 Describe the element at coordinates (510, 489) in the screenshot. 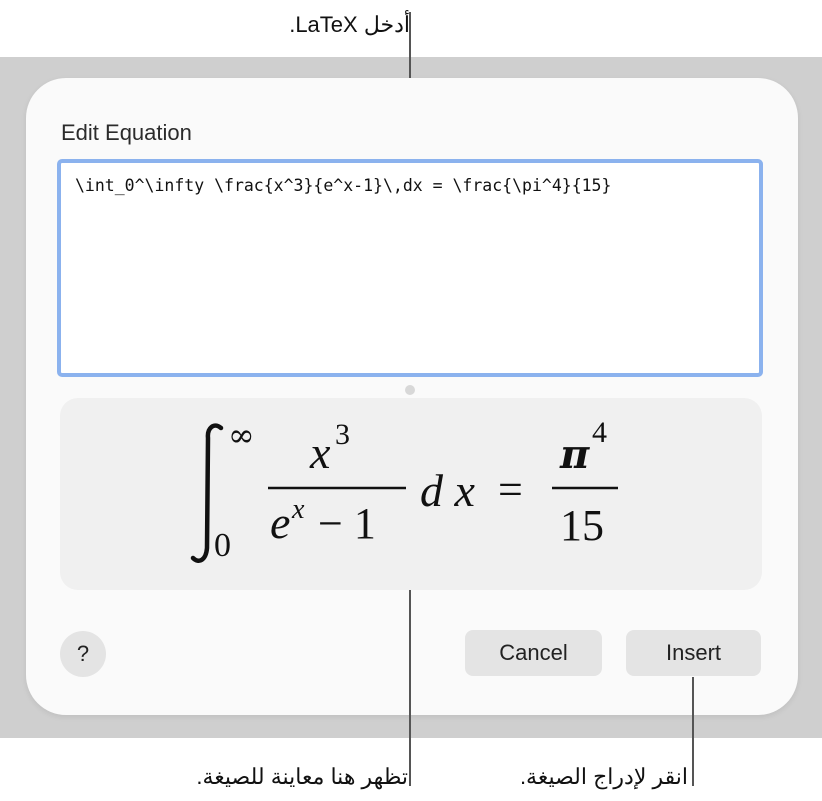

I see `equals-sign: =` at that location.